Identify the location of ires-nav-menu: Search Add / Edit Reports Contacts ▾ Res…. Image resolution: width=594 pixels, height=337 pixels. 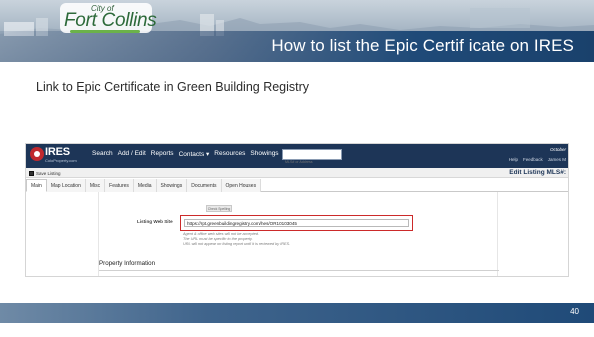
(185, 154).